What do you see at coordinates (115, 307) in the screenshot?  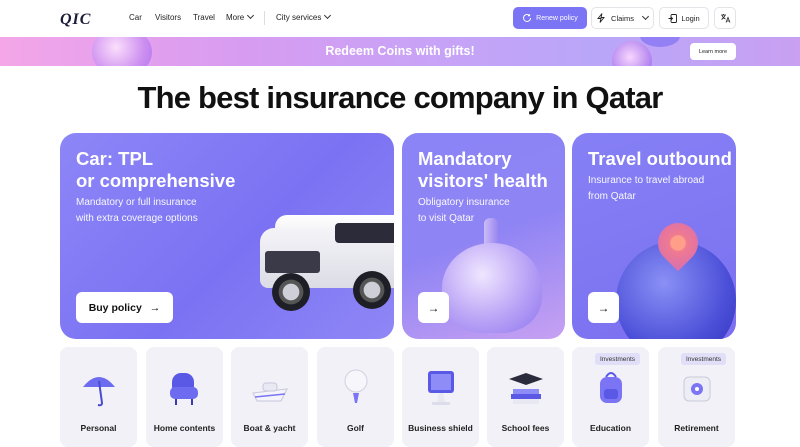 I see `buy-policy-label: Buy policy` at bounding box center [115, 307].